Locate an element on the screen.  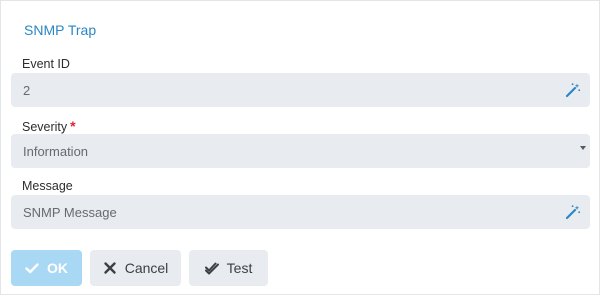
test-button: Test is located at coordinates (228, 268).